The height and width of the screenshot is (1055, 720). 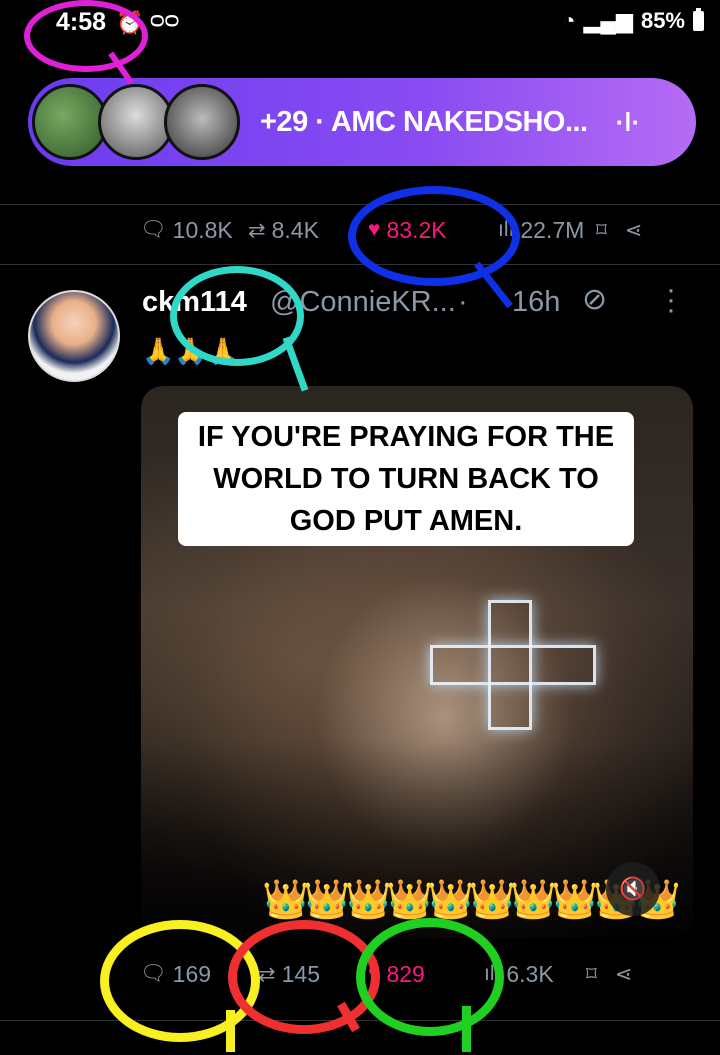 What do you see at coordinates (569, 20) in the screenshot?
I see `wifi-icon: ◔` at bounding box center [569, 20].